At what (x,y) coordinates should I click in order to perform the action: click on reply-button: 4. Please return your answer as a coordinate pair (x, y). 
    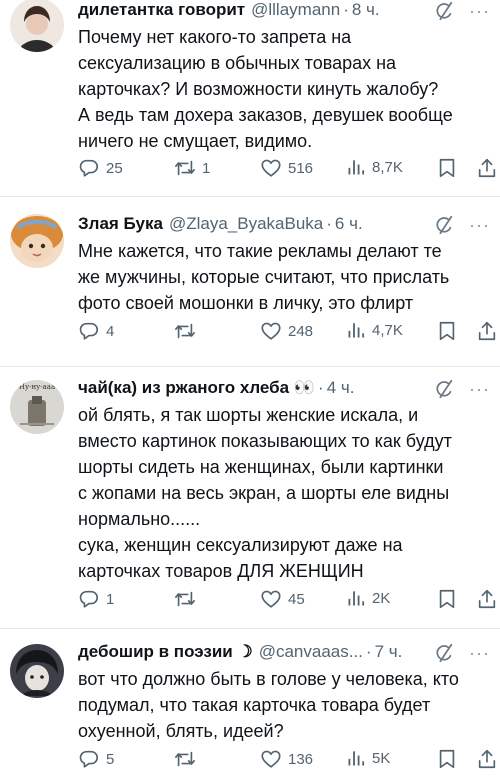
    Looking at the image, I should click on (96, 331).